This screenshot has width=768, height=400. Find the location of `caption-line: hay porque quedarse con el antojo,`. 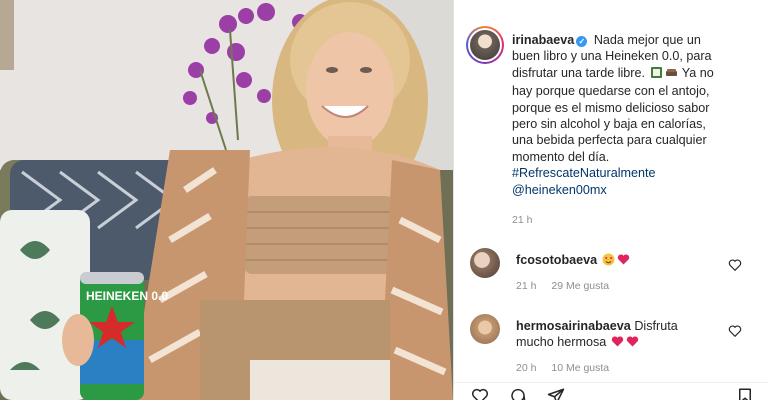

caption-line: hay porque quedarse con el antojo, is located at coordinates (611, 91).